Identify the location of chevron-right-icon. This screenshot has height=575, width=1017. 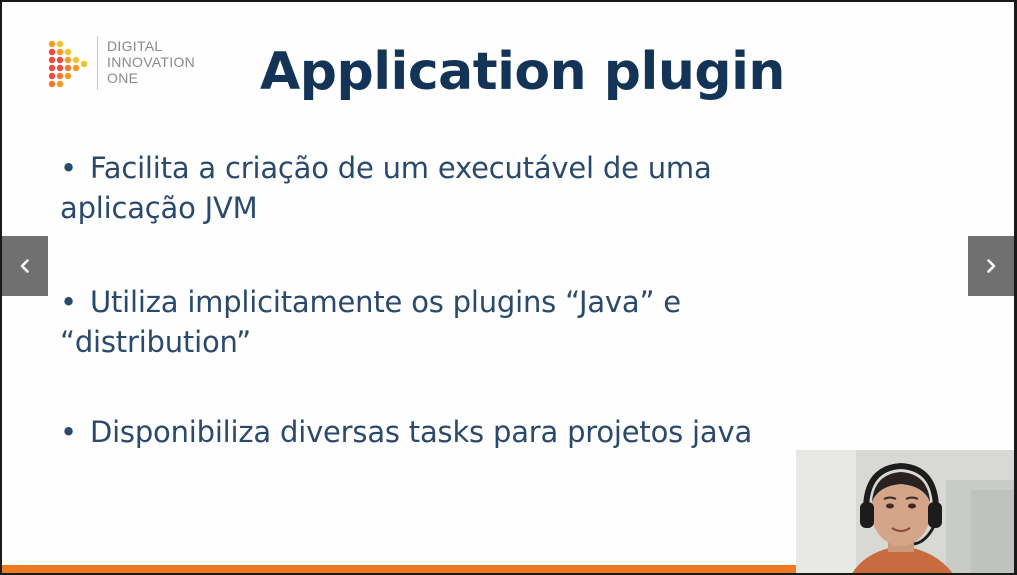
(991, 266).